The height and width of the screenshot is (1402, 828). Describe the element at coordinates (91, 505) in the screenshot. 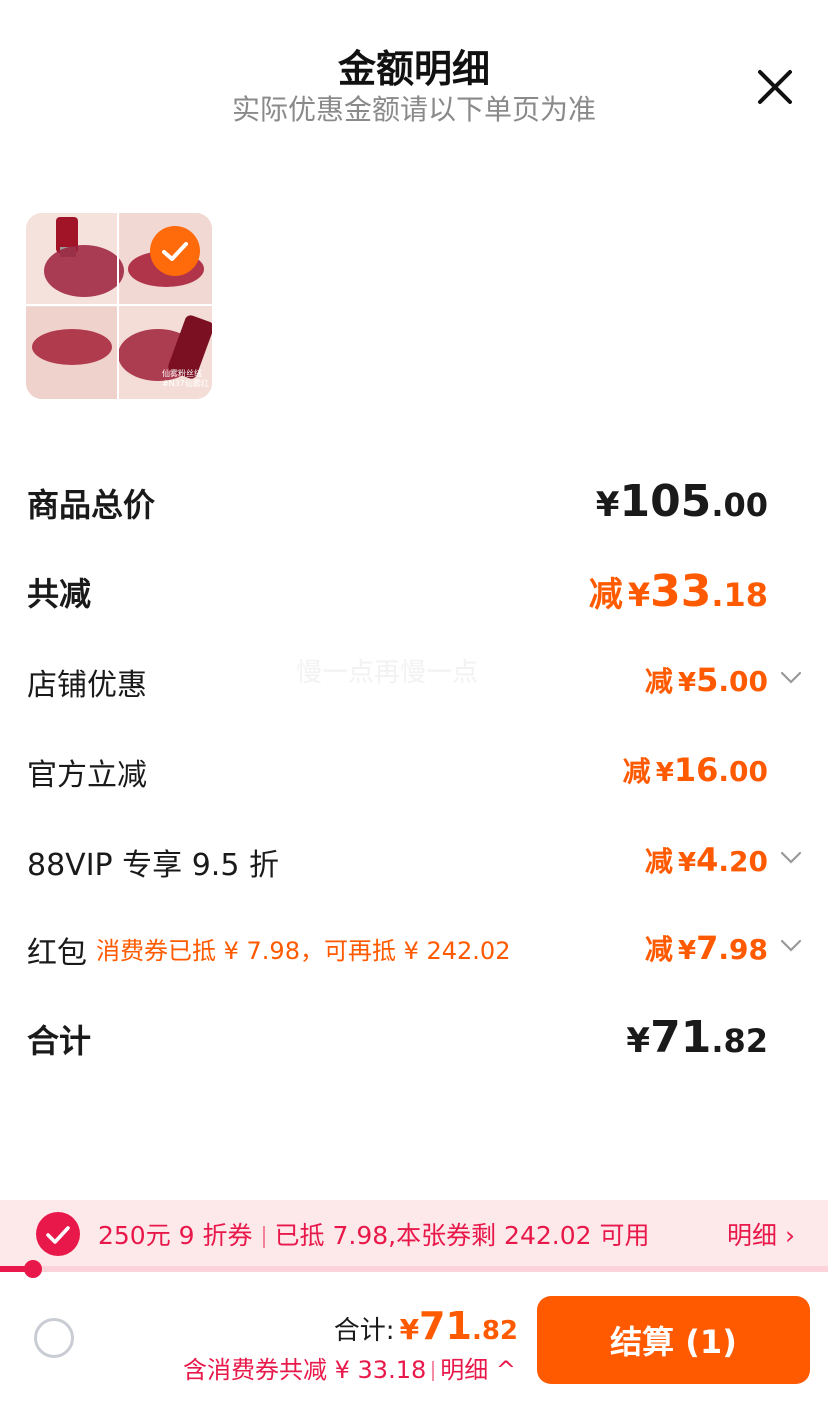

I see `subtotal-label: 商品总价` at that location.